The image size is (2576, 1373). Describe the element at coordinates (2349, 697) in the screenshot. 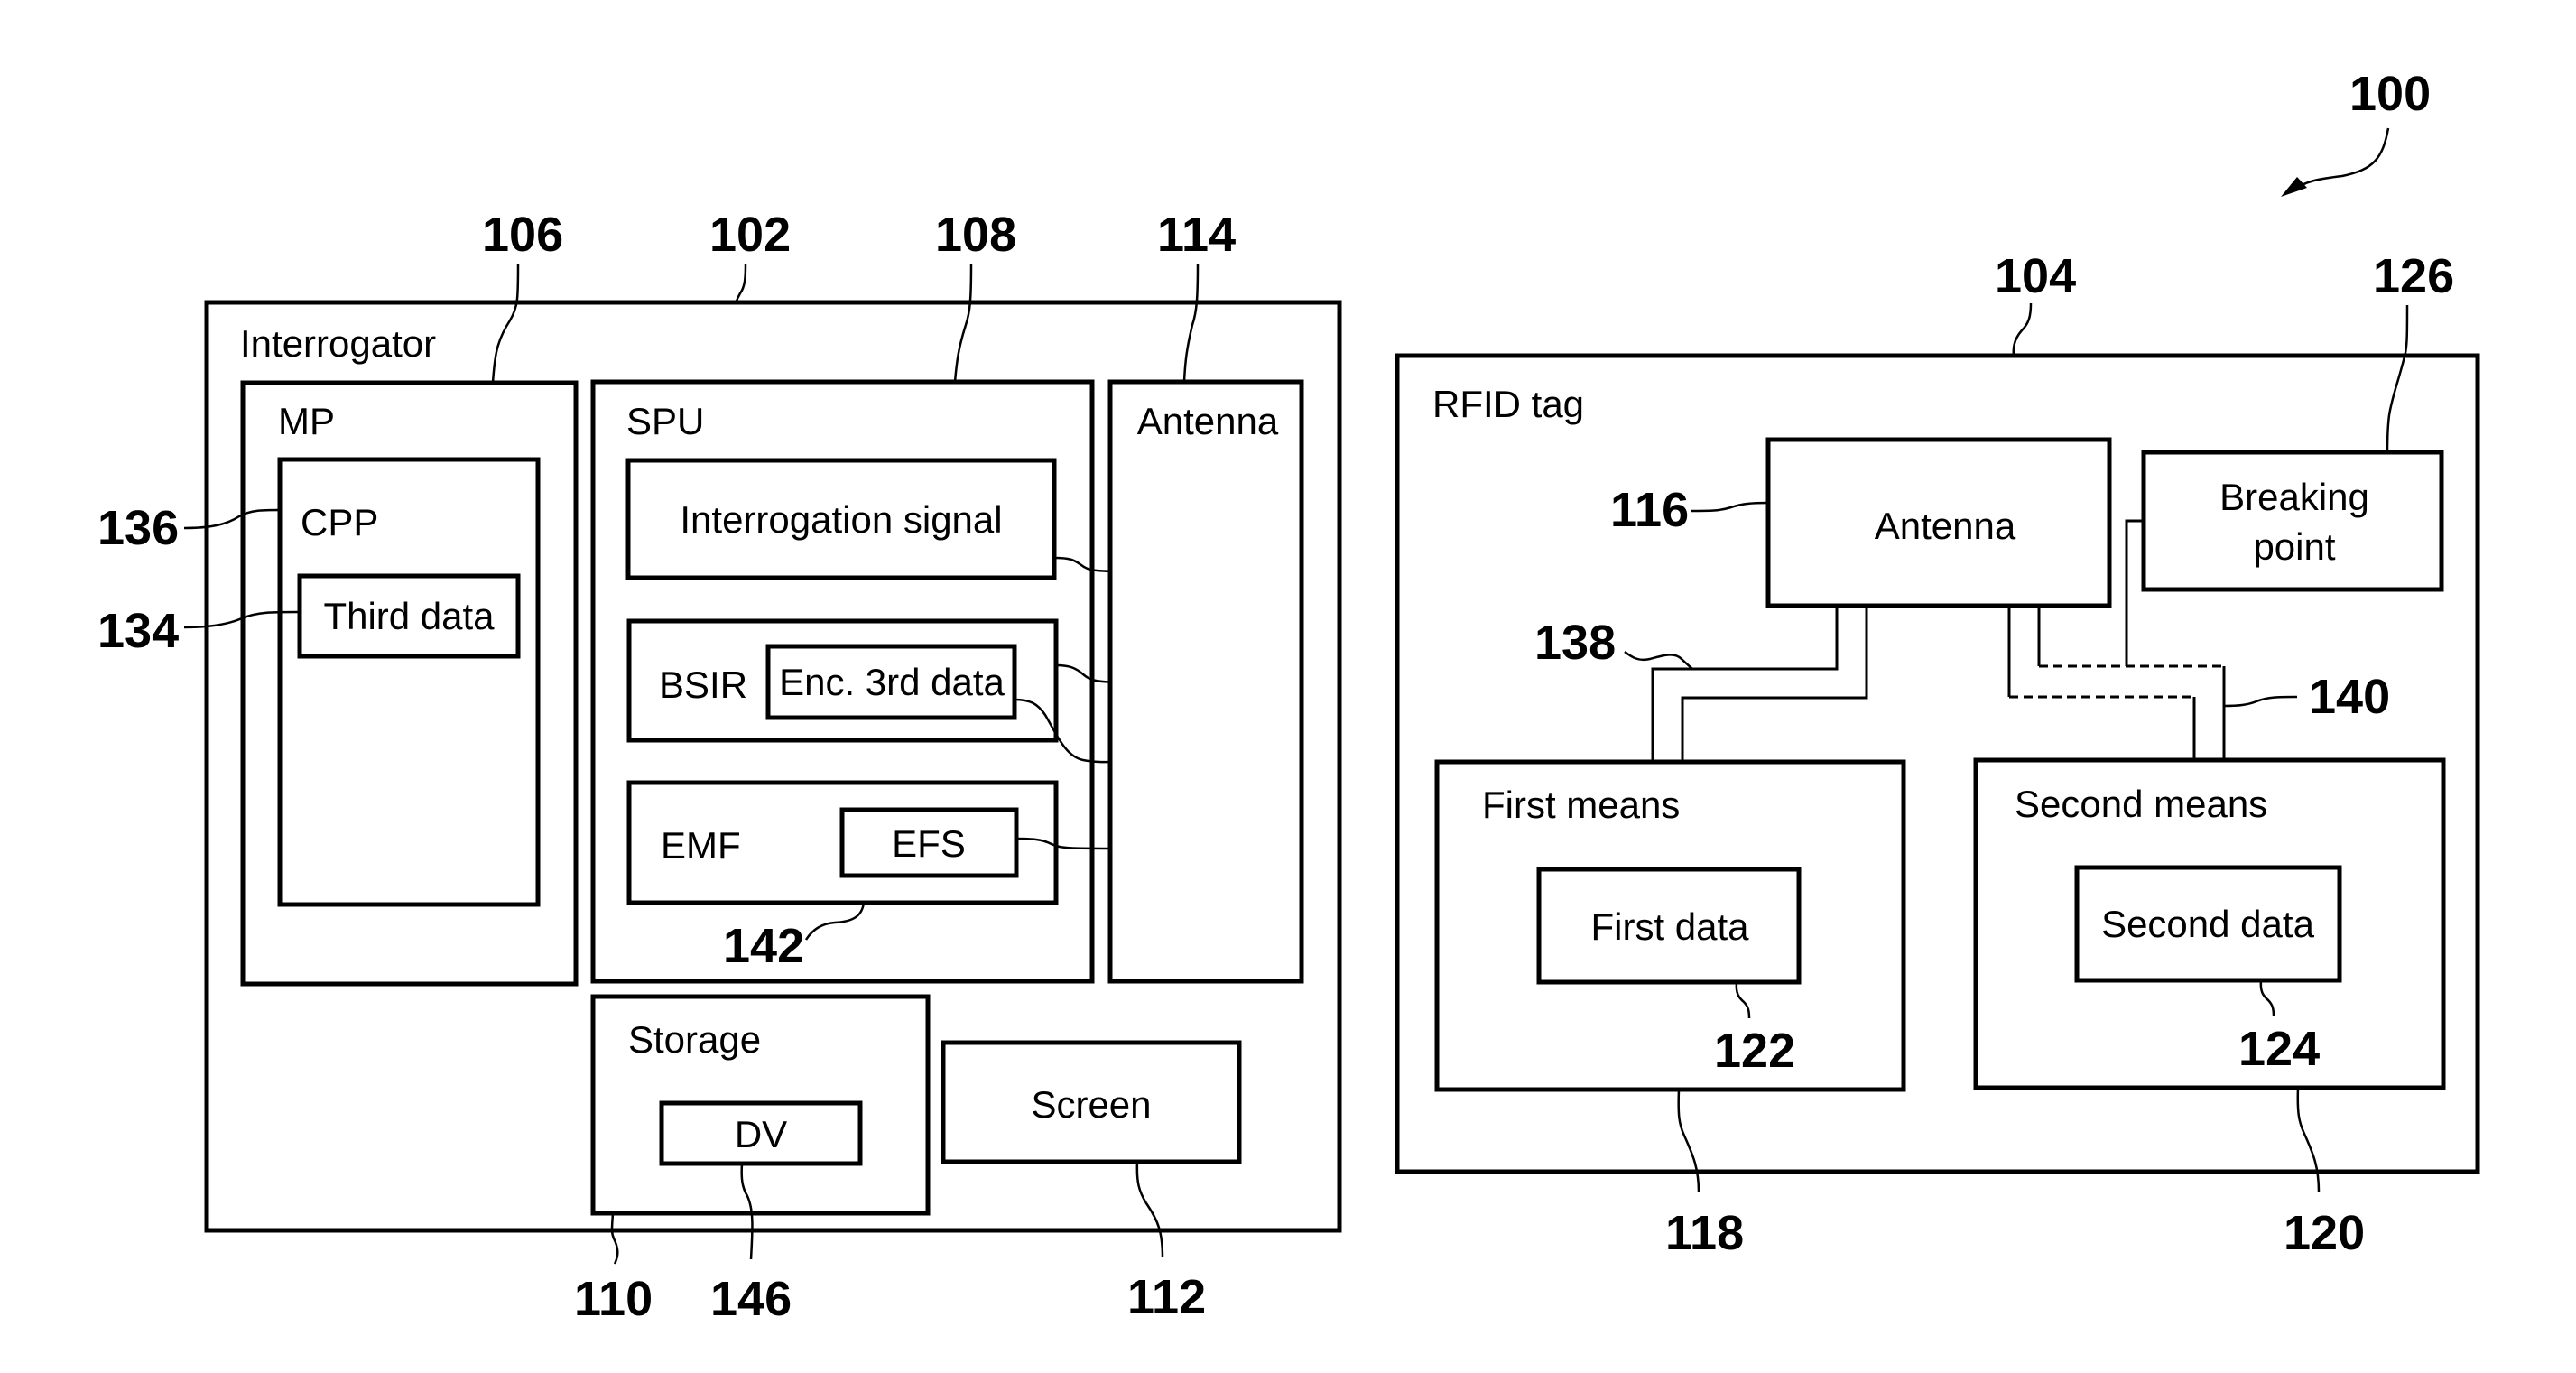

I see `ref-140-label: 140` at that location.